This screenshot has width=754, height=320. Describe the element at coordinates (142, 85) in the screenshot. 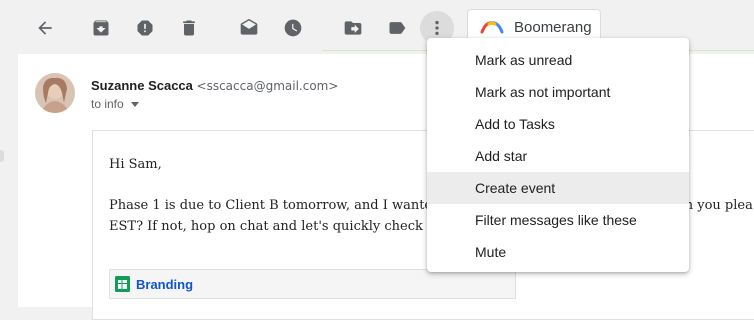

I see `sender-name: Suzanne Scacca` at that location.